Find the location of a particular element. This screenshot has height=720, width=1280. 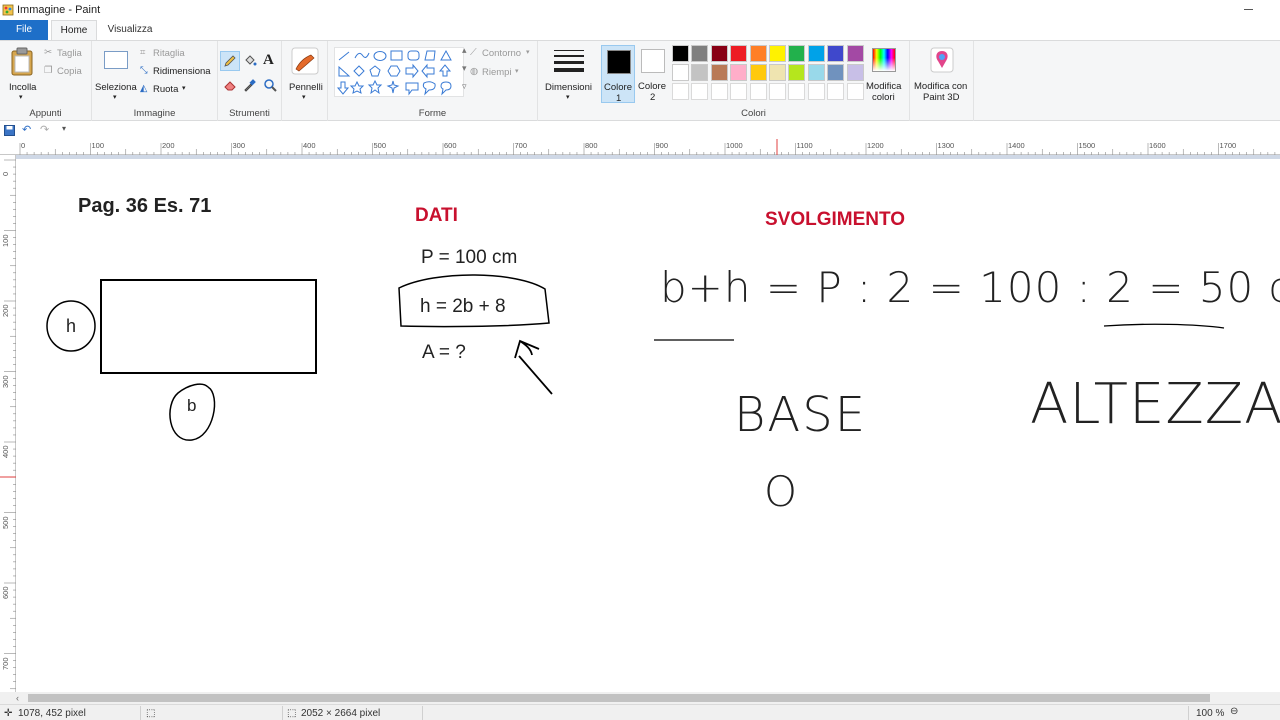

zoom-out-icon: ⊖ is located at coordinates (1234, 711).